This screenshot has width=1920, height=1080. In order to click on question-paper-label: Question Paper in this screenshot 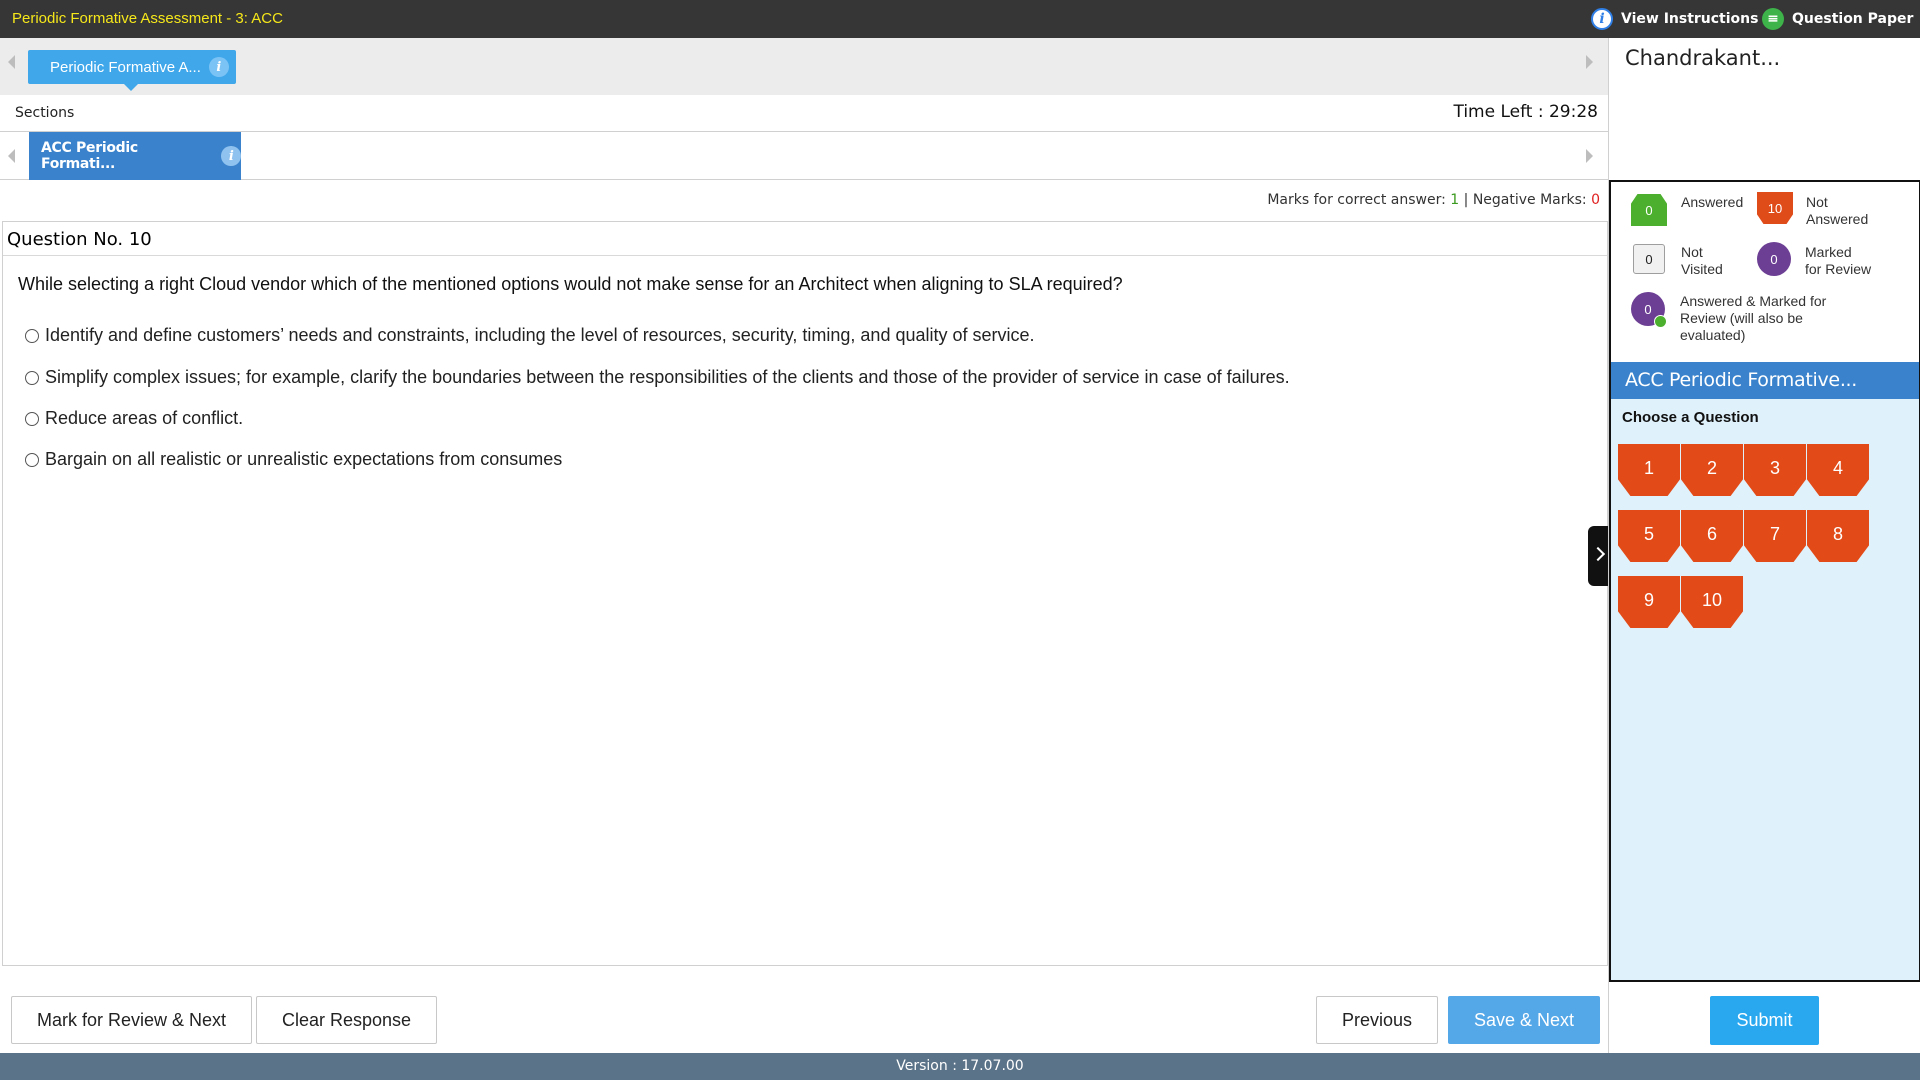, I will do `click(1853, 19)`.